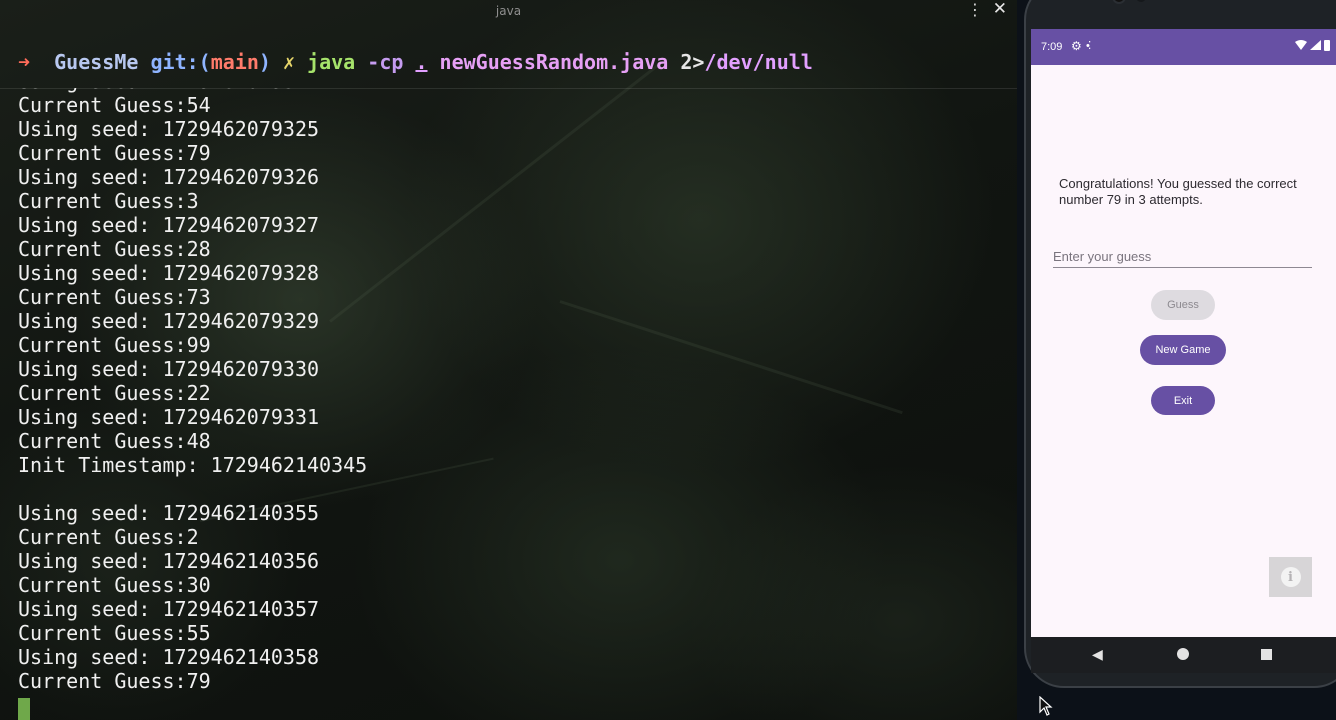 The image size is (1336, 720). I want to click on prompt-arrow: ➜, so click(24, 62).